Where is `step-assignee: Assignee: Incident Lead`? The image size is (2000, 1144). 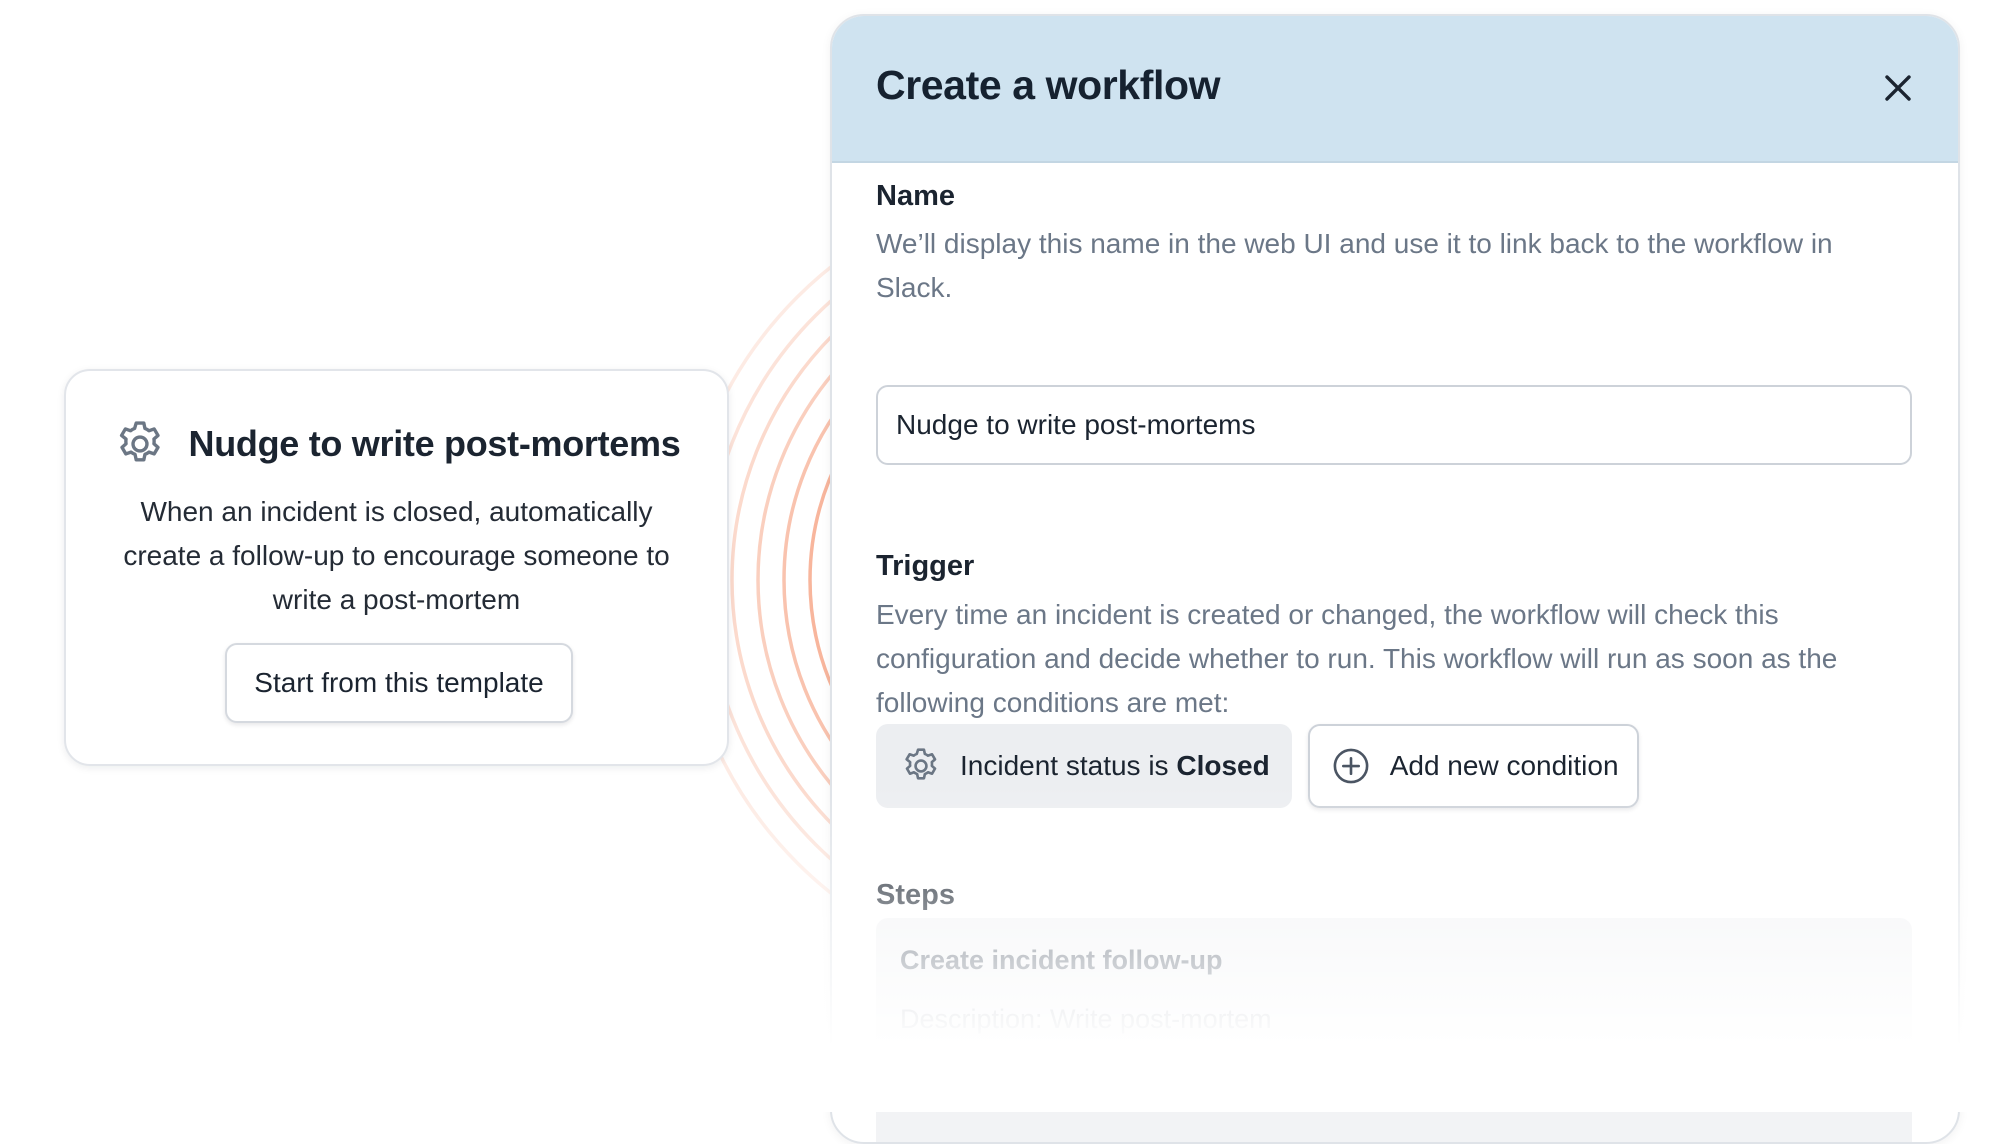 step-assignee: Assignee: Incident Lead is located at coordinates (1044, 1078).